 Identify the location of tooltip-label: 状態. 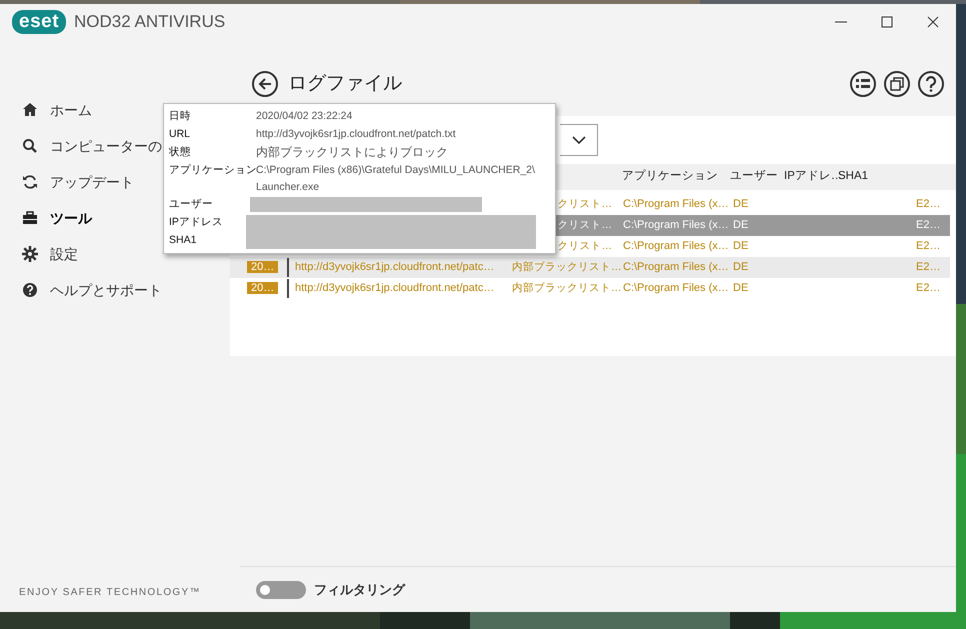
(180, 152).